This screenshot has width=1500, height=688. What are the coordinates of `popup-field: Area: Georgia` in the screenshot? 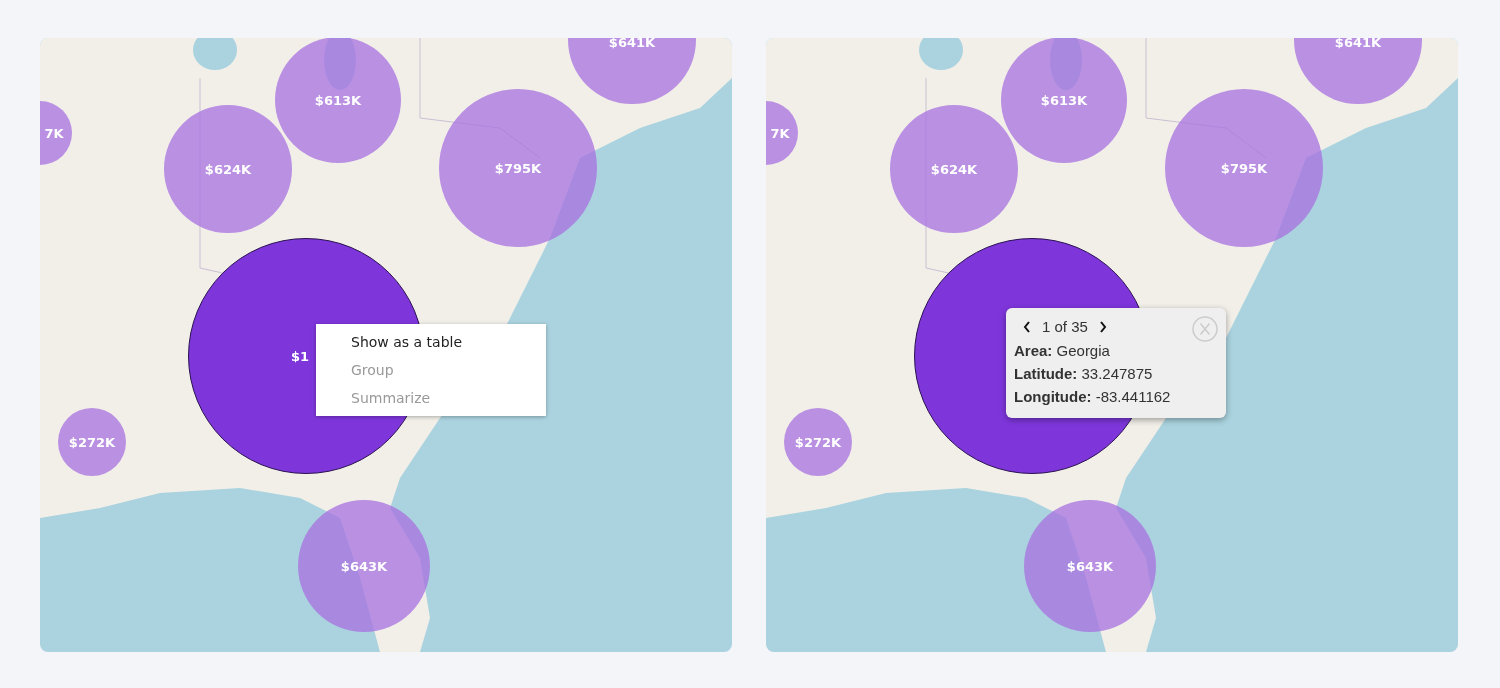 It's located at (1116, 350).